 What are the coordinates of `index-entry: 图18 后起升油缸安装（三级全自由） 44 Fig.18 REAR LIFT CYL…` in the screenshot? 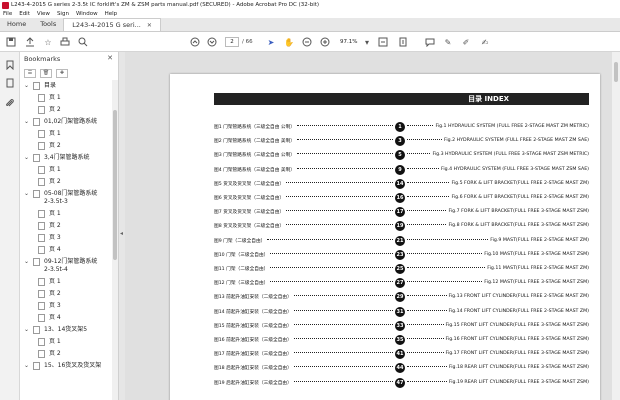 It's located at (401, 368).